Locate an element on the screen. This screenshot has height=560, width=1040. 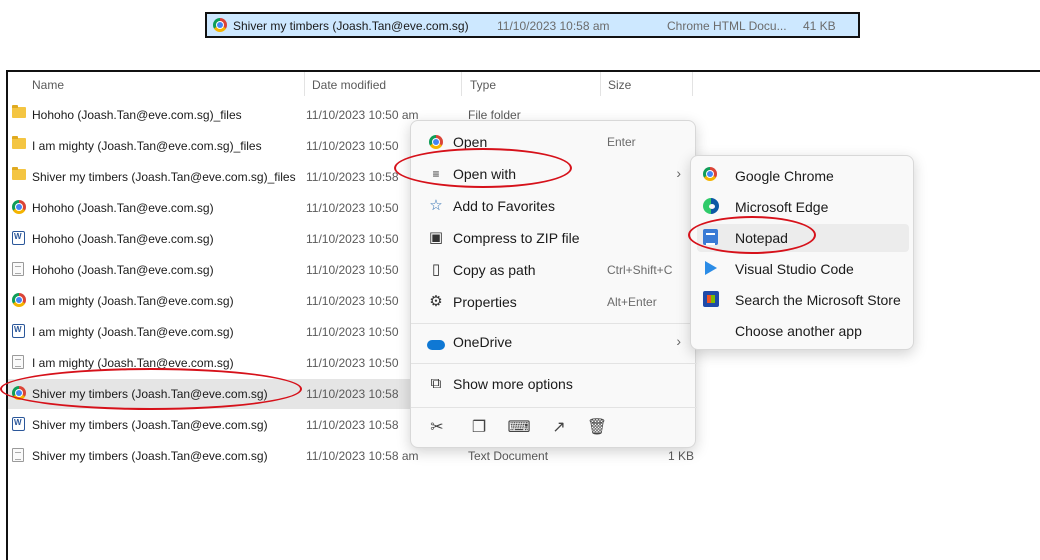
delete-icon: 🗑 is located at coordinates (597, 428).